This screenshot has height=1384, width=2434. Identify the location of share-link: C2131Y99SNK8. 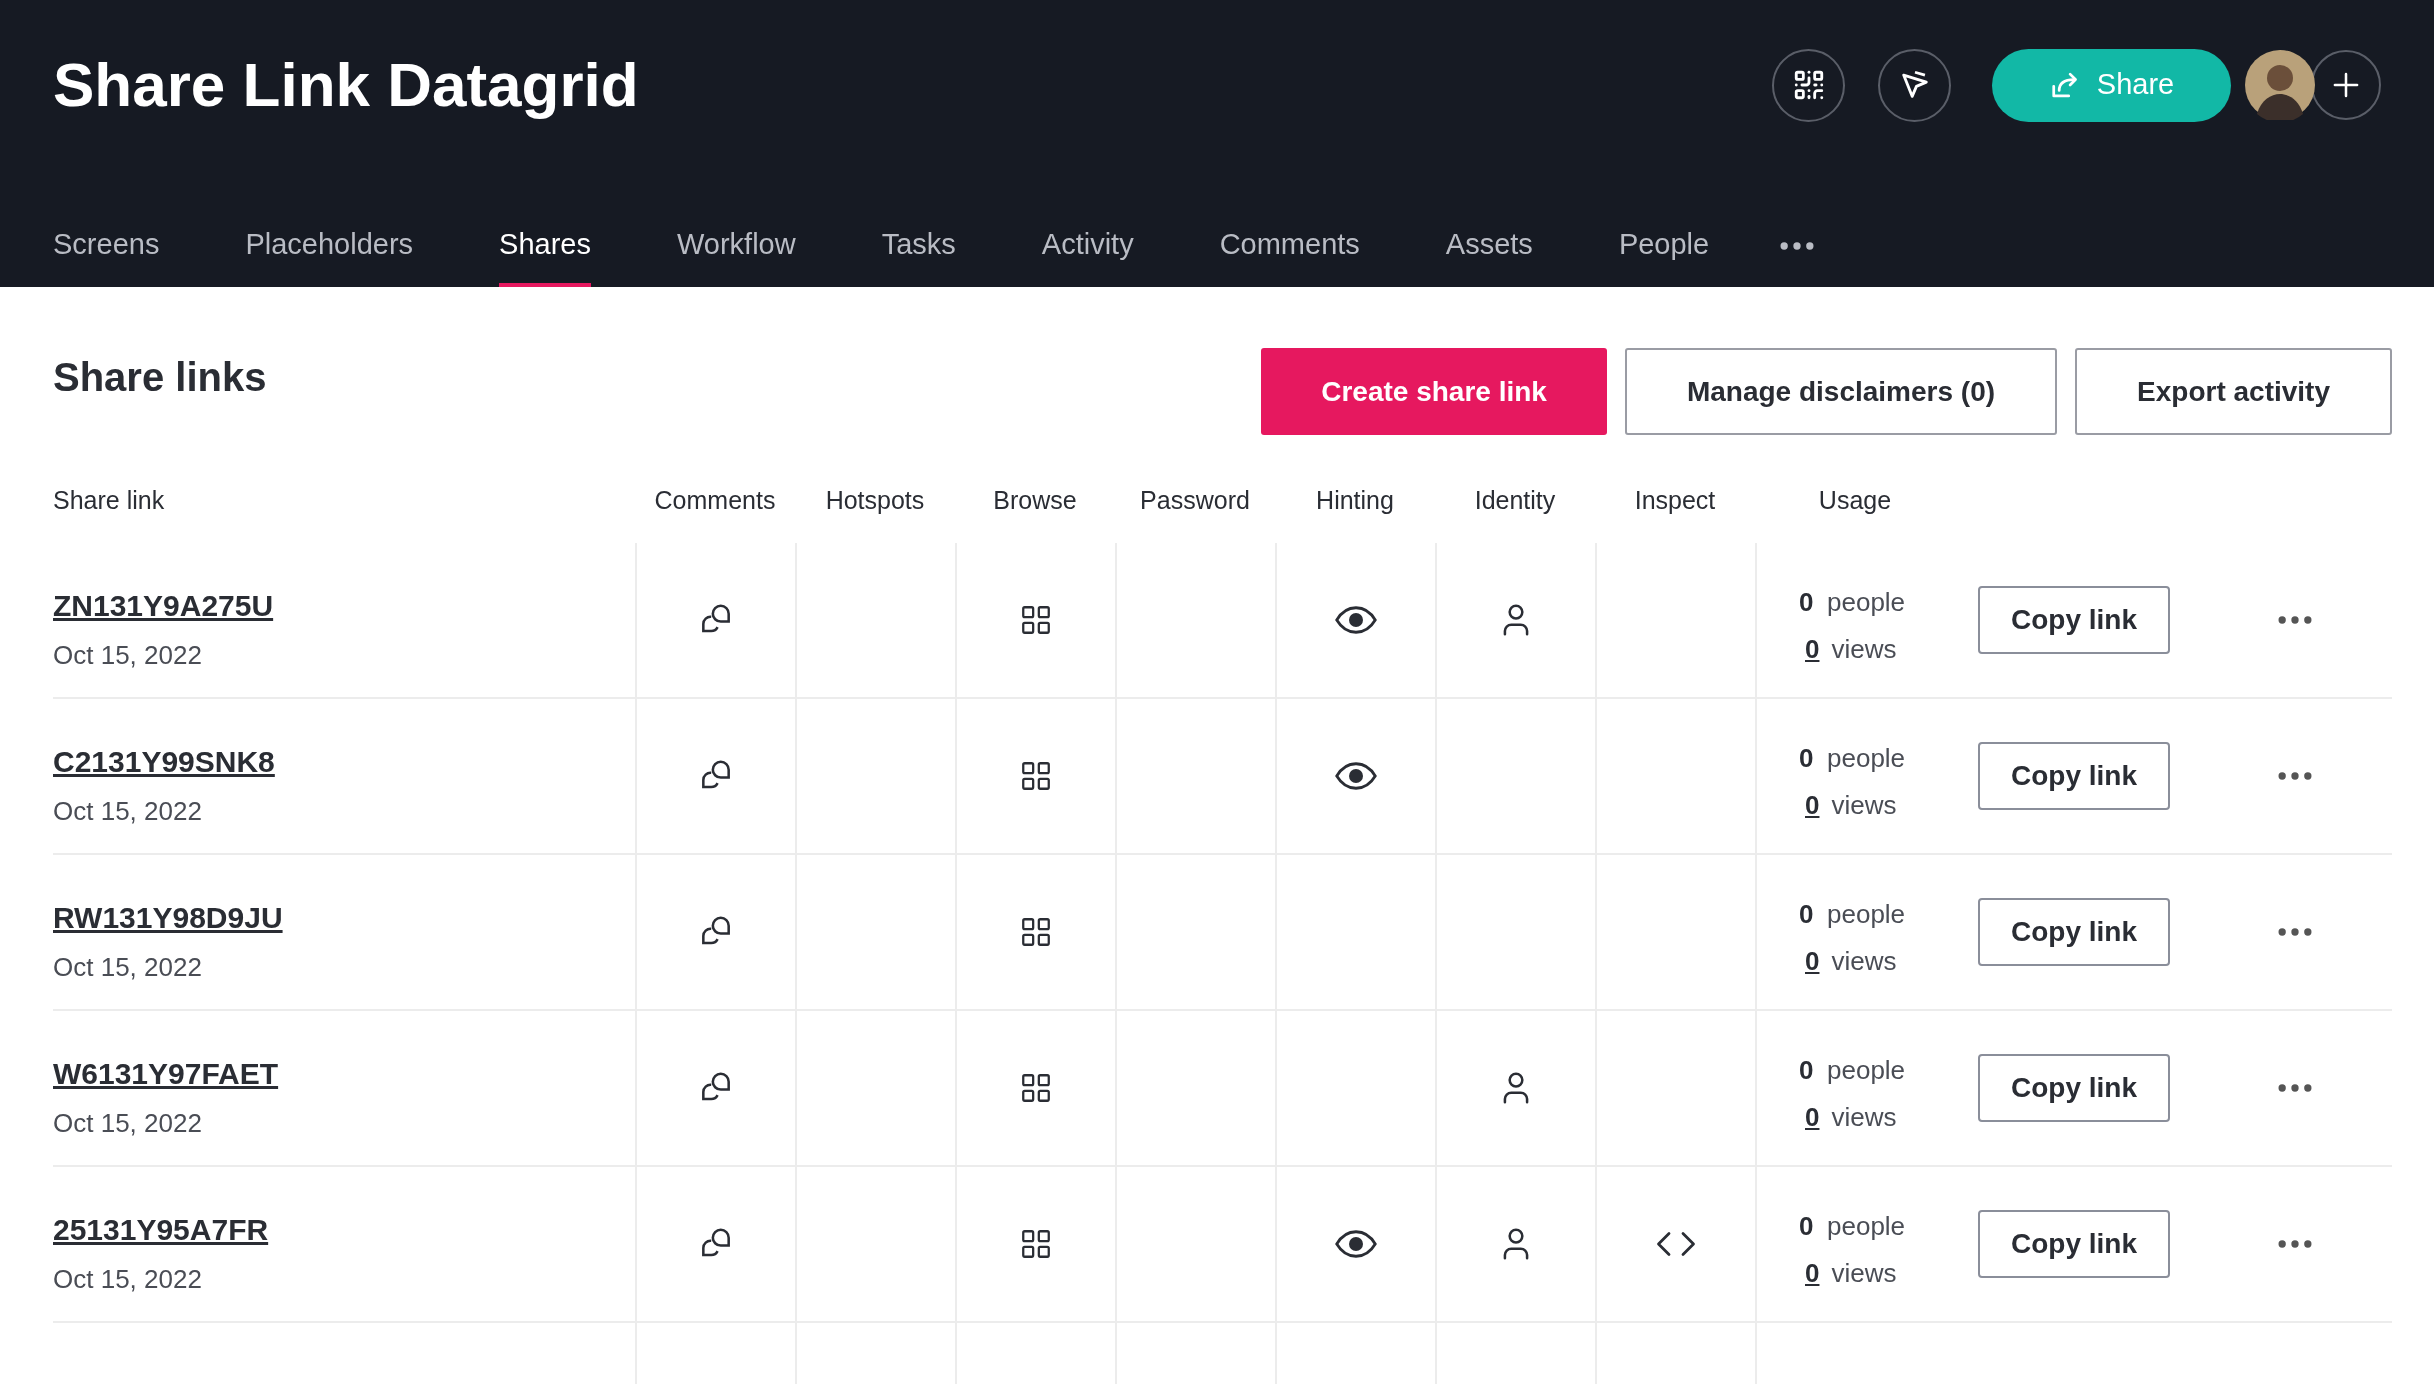
(344, 761).